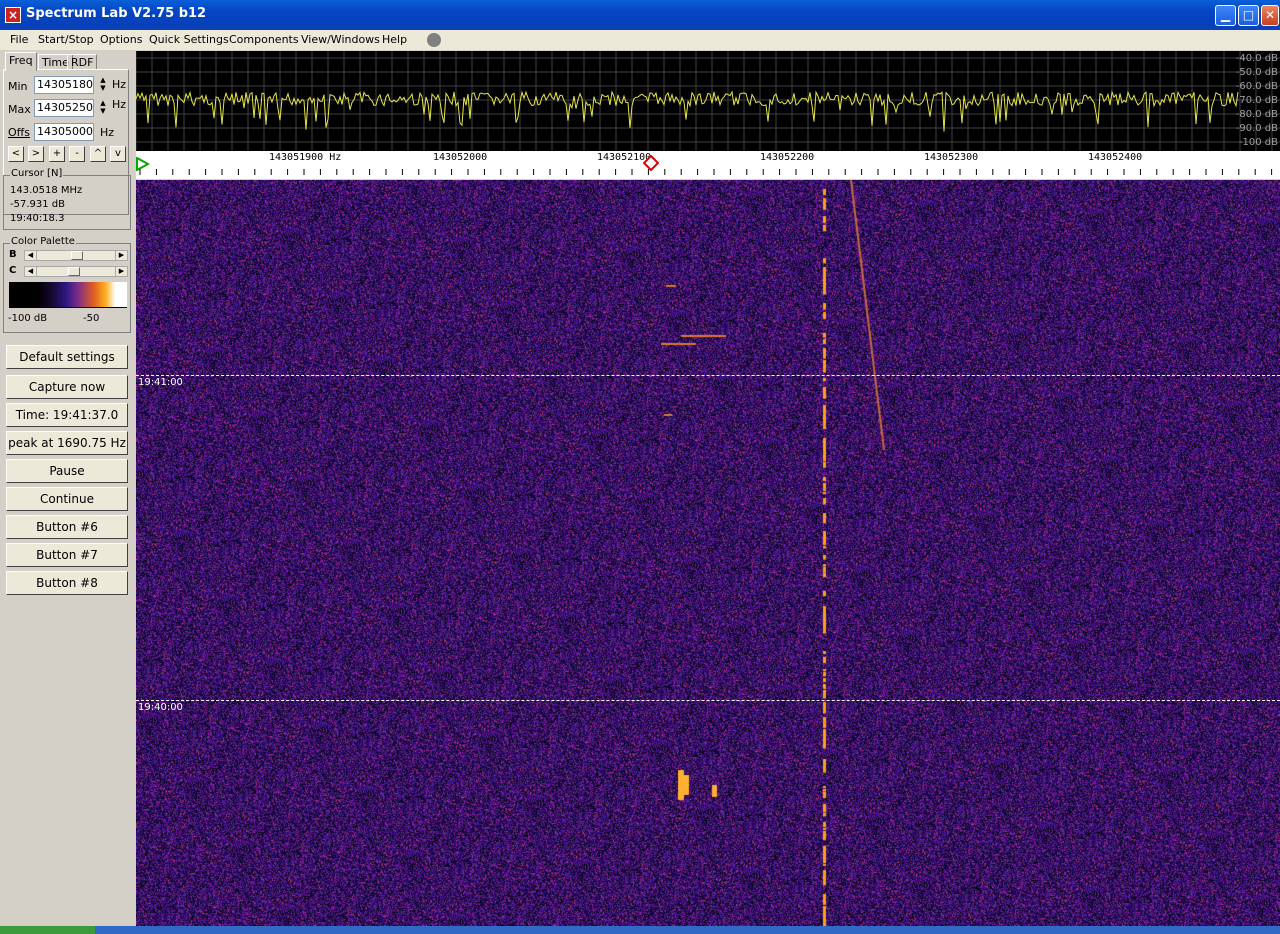  Describe the element at coordinates (1256, 114) in the screenshot. I see `db-label: -80.0 dB` at that location.